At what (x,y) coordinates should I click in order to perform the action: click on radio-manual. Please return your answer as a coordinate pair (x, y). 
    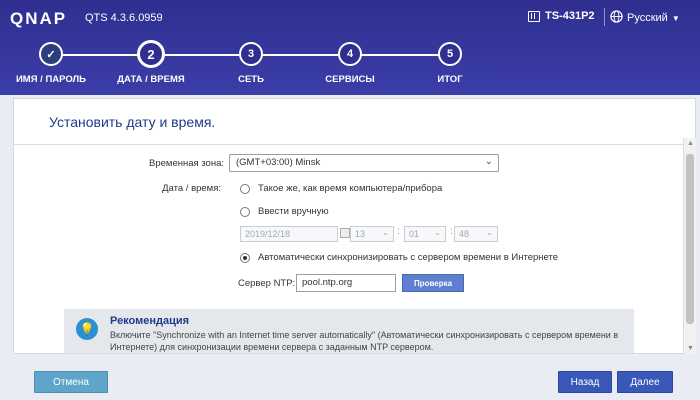
    Looking at the image, I should click on (245, 212).